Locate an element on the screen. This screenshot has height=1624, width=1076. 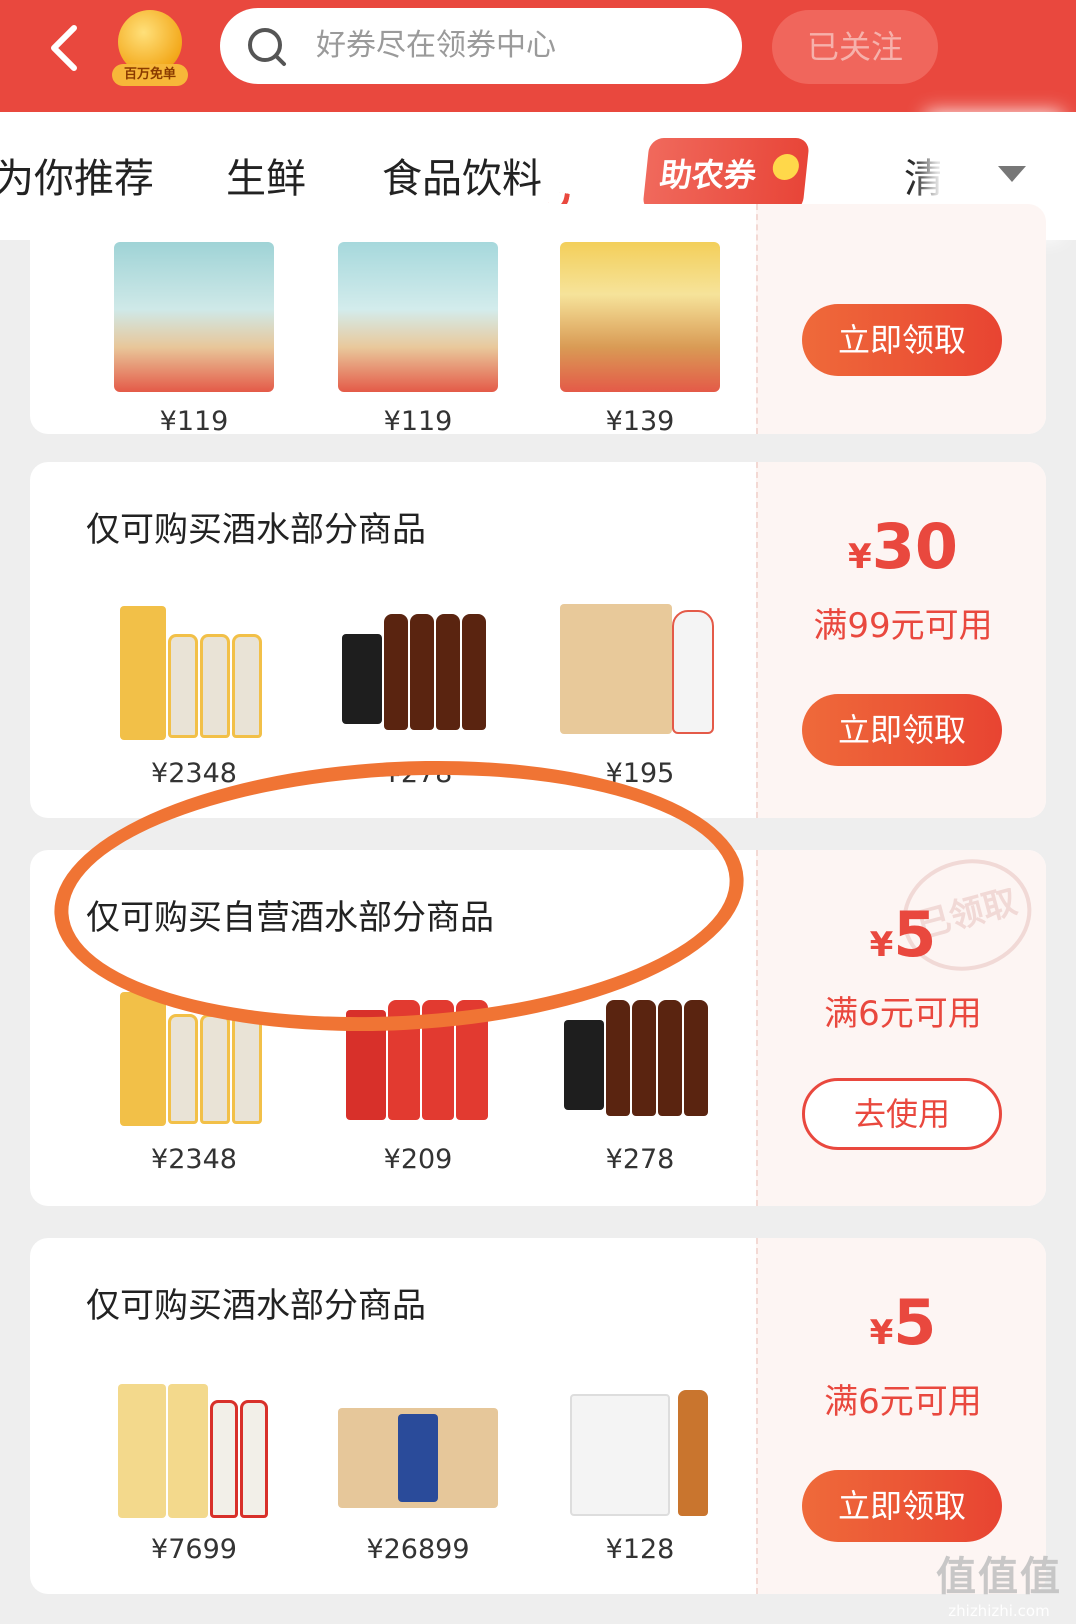
product-price: ¥139 is located at coordinates (640, 420).